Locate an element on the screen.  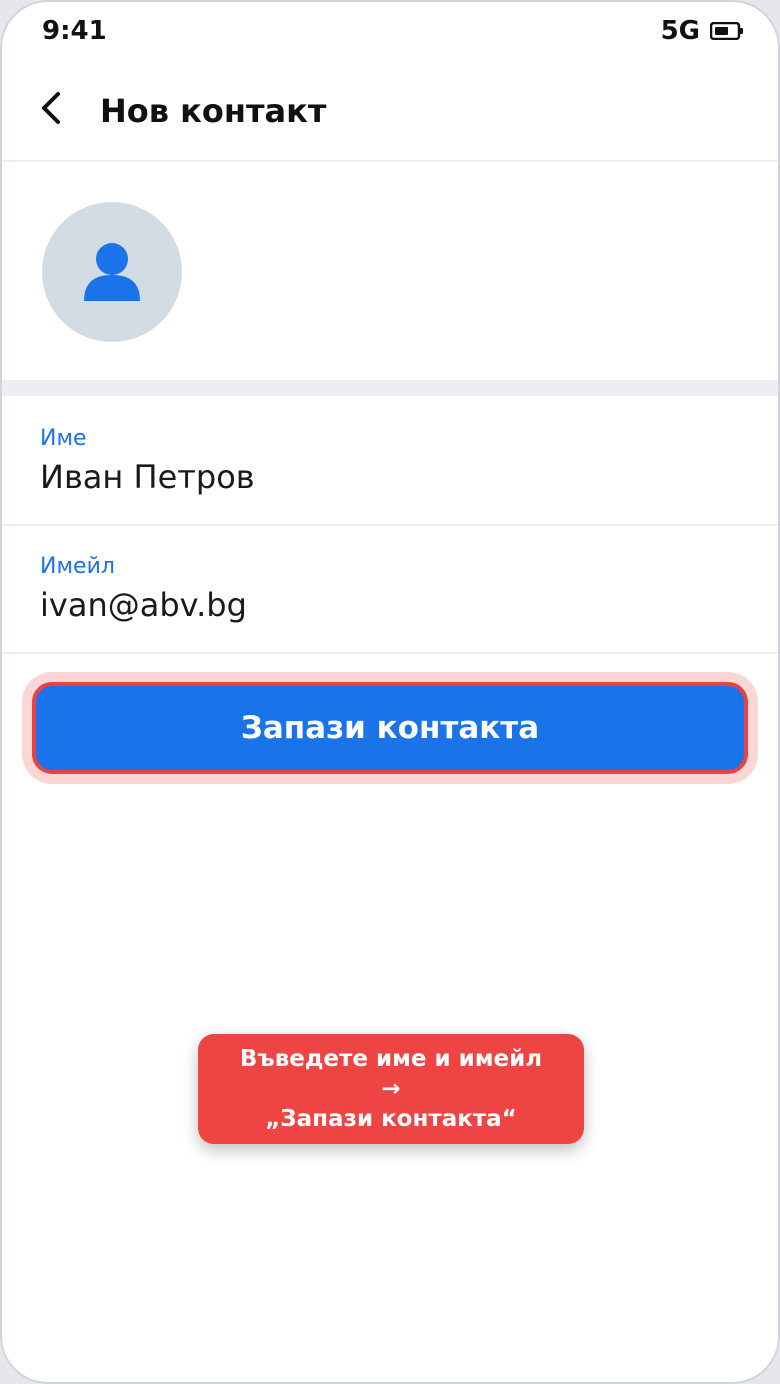
arrow-right-icon: → is located at coordinates (391, 1089).